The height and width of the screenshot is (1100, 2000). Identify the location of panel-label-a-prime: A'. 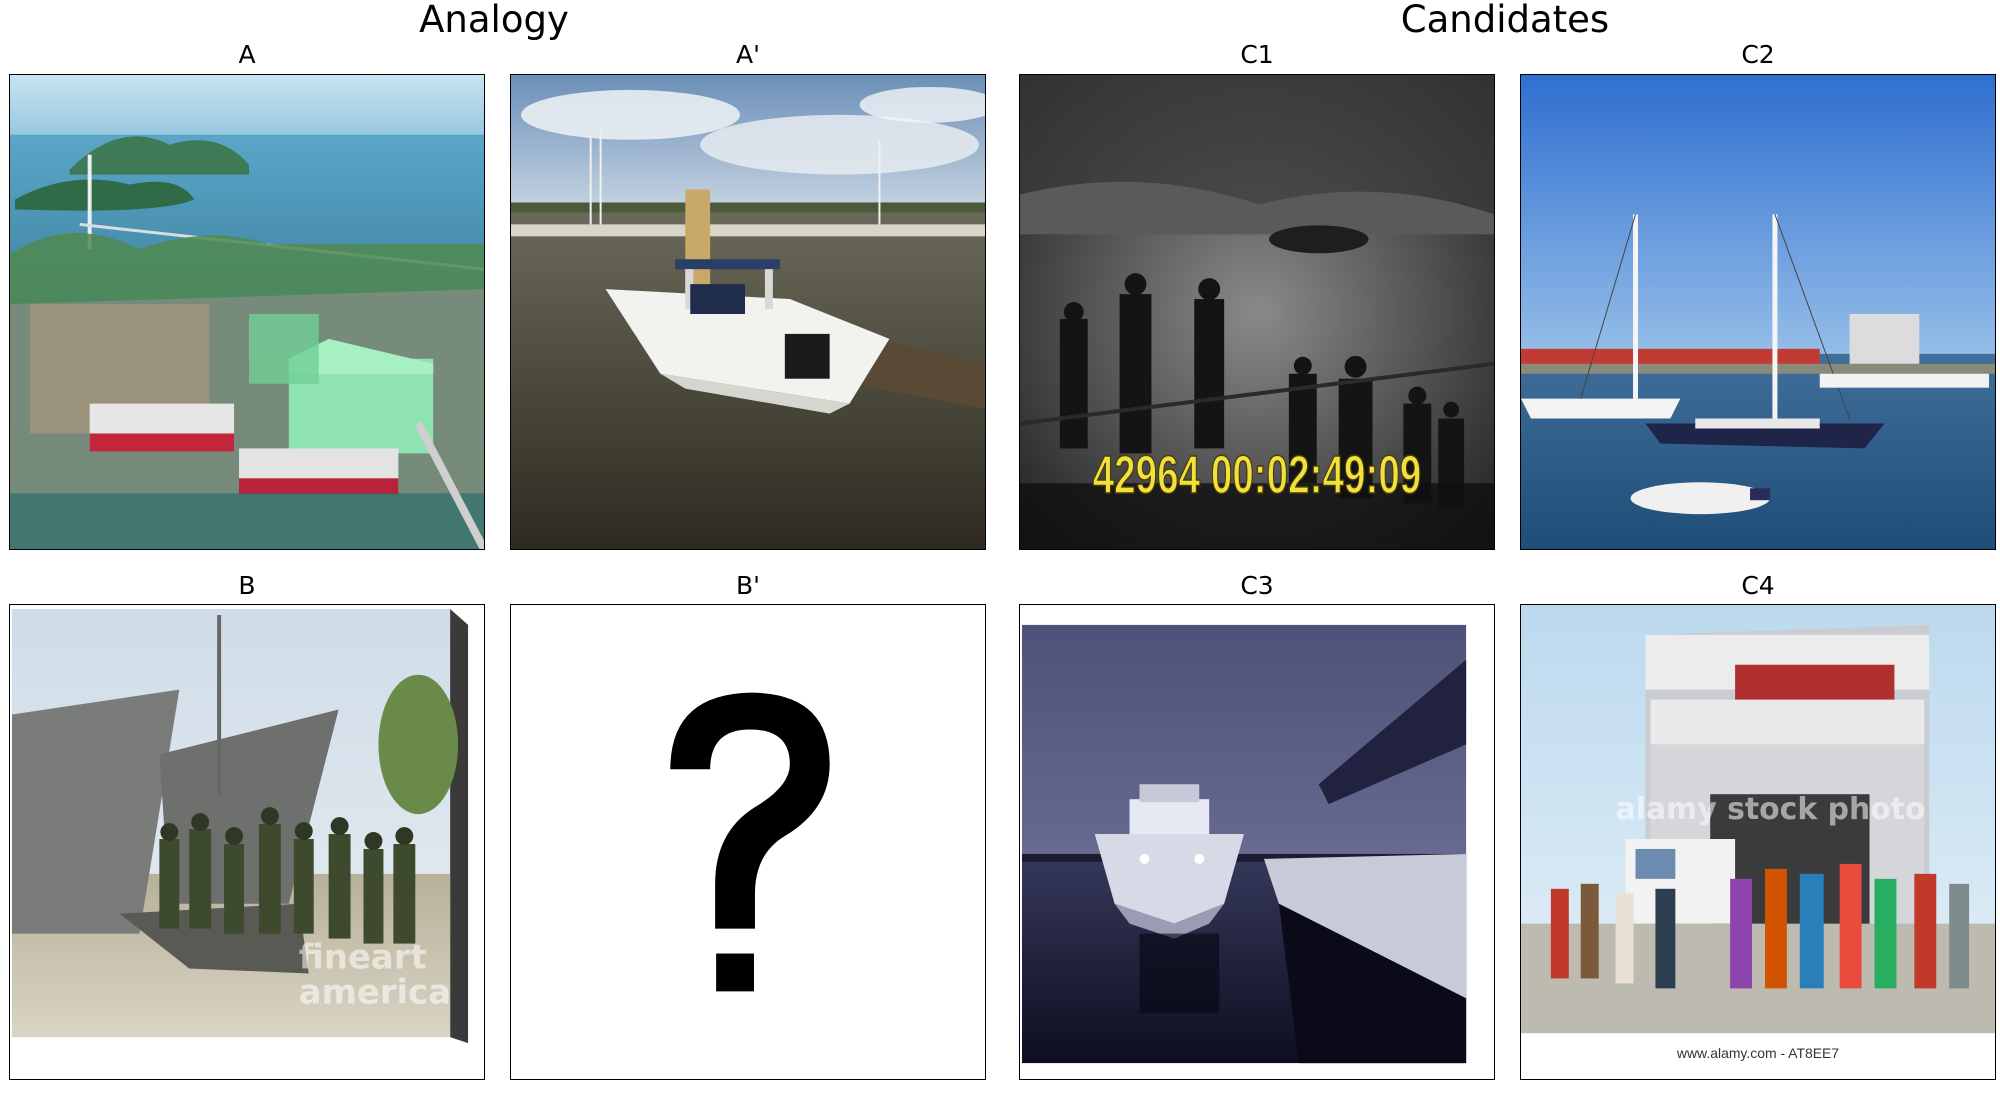
(748, 54).